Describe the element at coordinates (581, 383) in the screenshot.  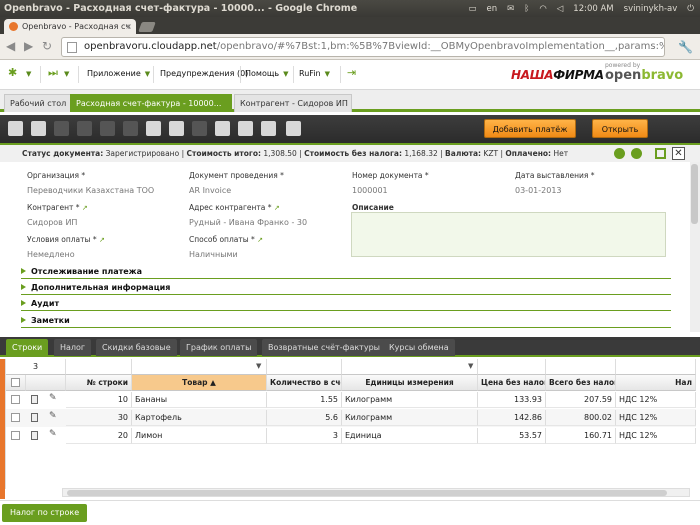
I see `header-line-total: Всего без налога` at that location.